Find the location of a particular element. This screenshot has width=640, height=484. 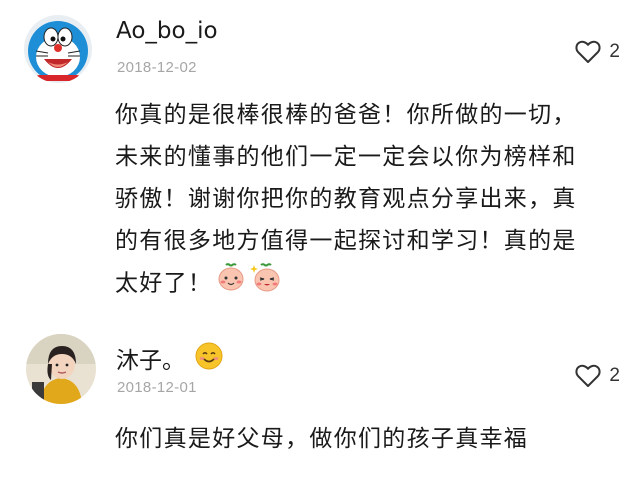

comment-text-line: 未来的懂事的他们一定一定会以你为榜样和 is located at coordinates (346, 157).